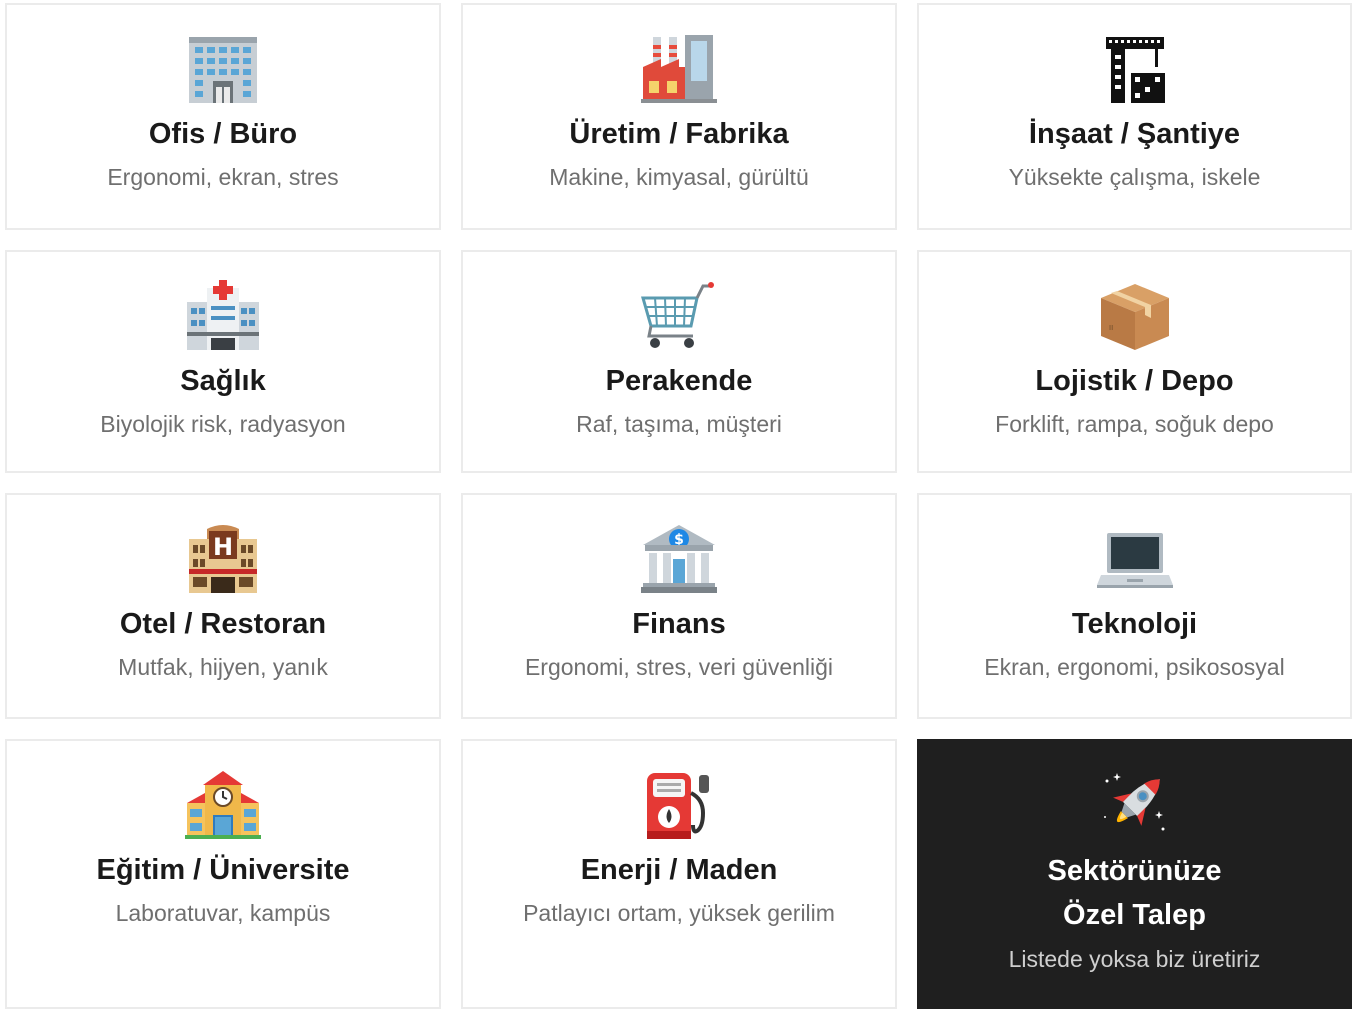 Image resolution: width=1370 pixels, height=1009 pixels. Describe the element at coordinates (679, 913) in the screenshot. I see `sector-subtitle: Patlayıcı ortam, yüksek gerilim` at that location.